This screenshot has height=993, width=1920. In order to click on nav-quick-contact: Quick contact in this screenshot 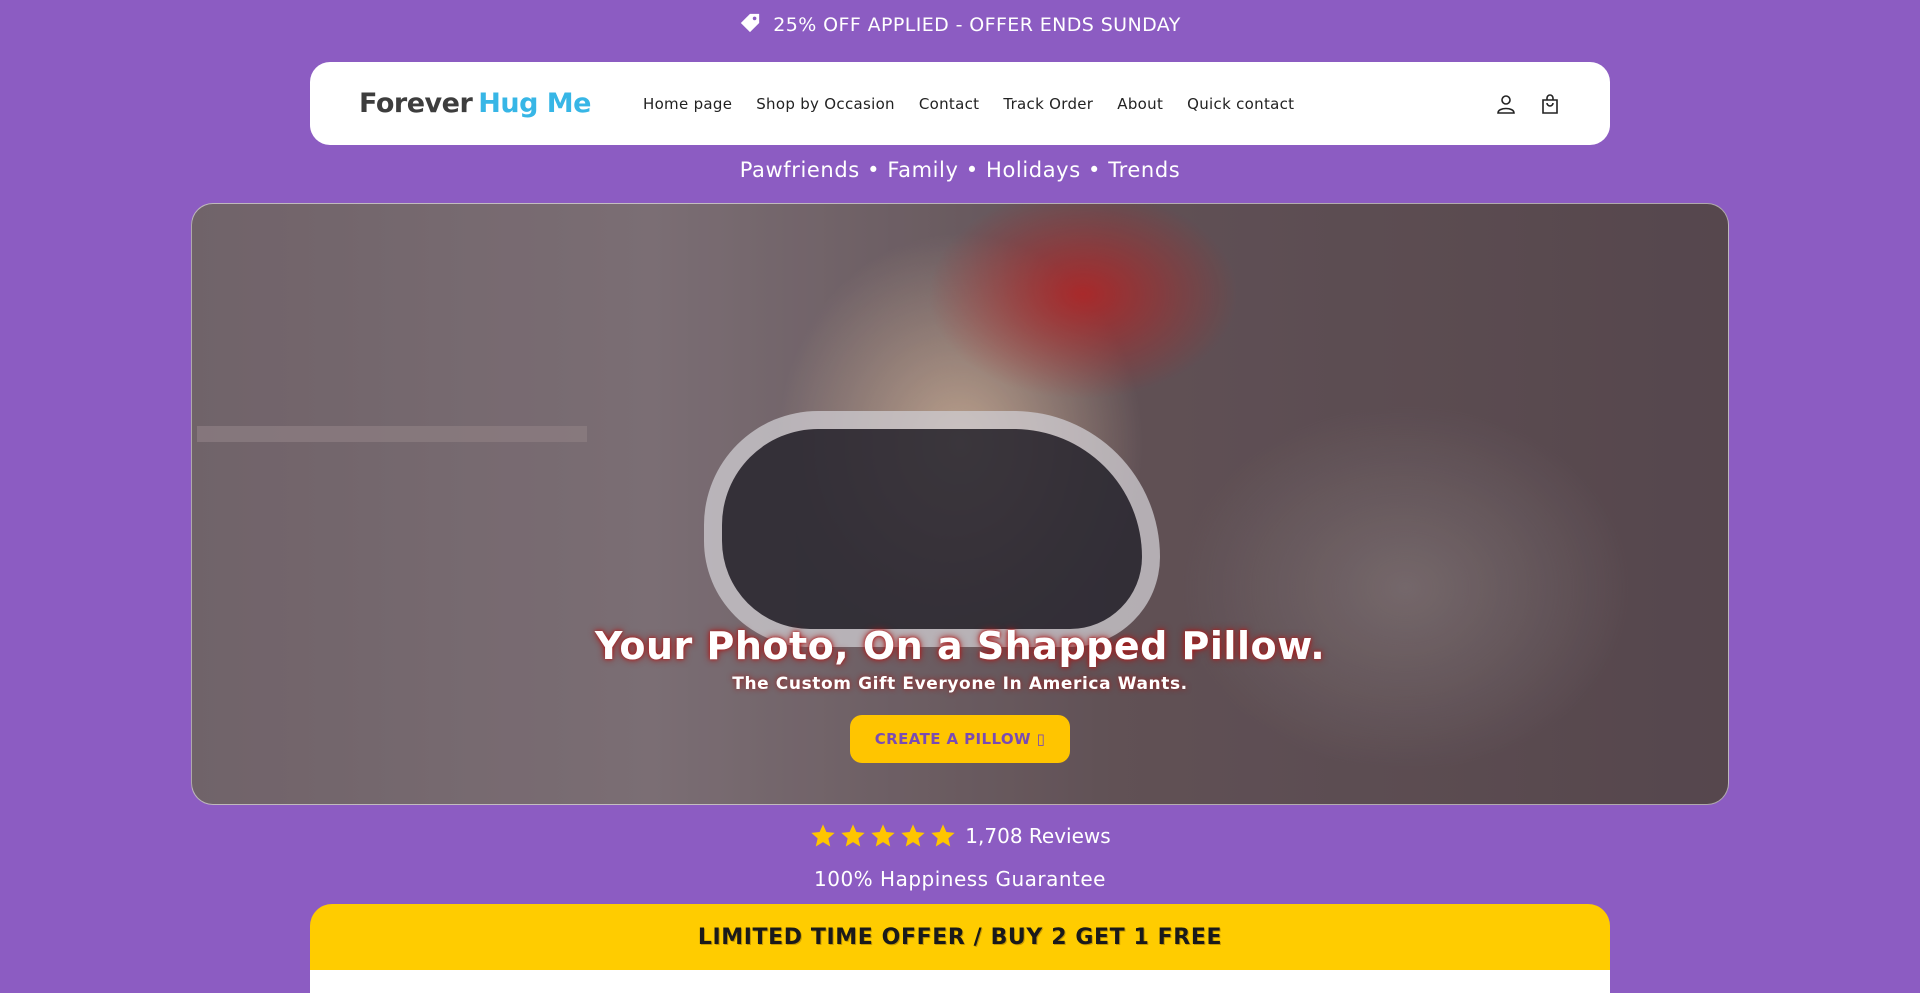, I will do `click(1240, 104)`.